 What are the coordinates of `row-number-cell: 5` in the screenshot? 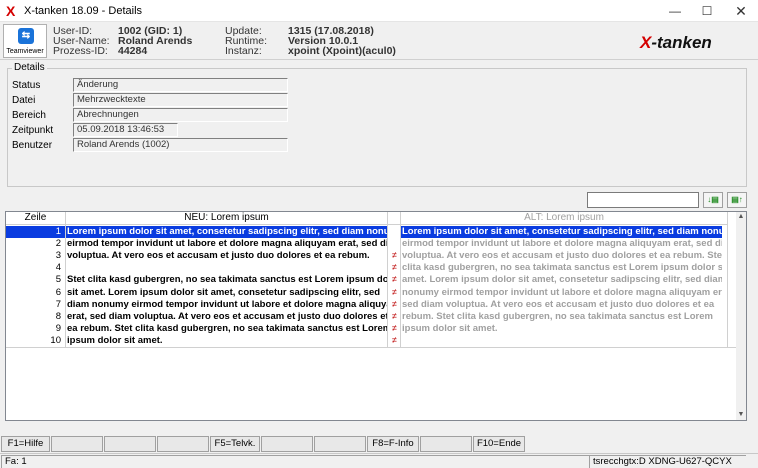 It's located at (58, 280).